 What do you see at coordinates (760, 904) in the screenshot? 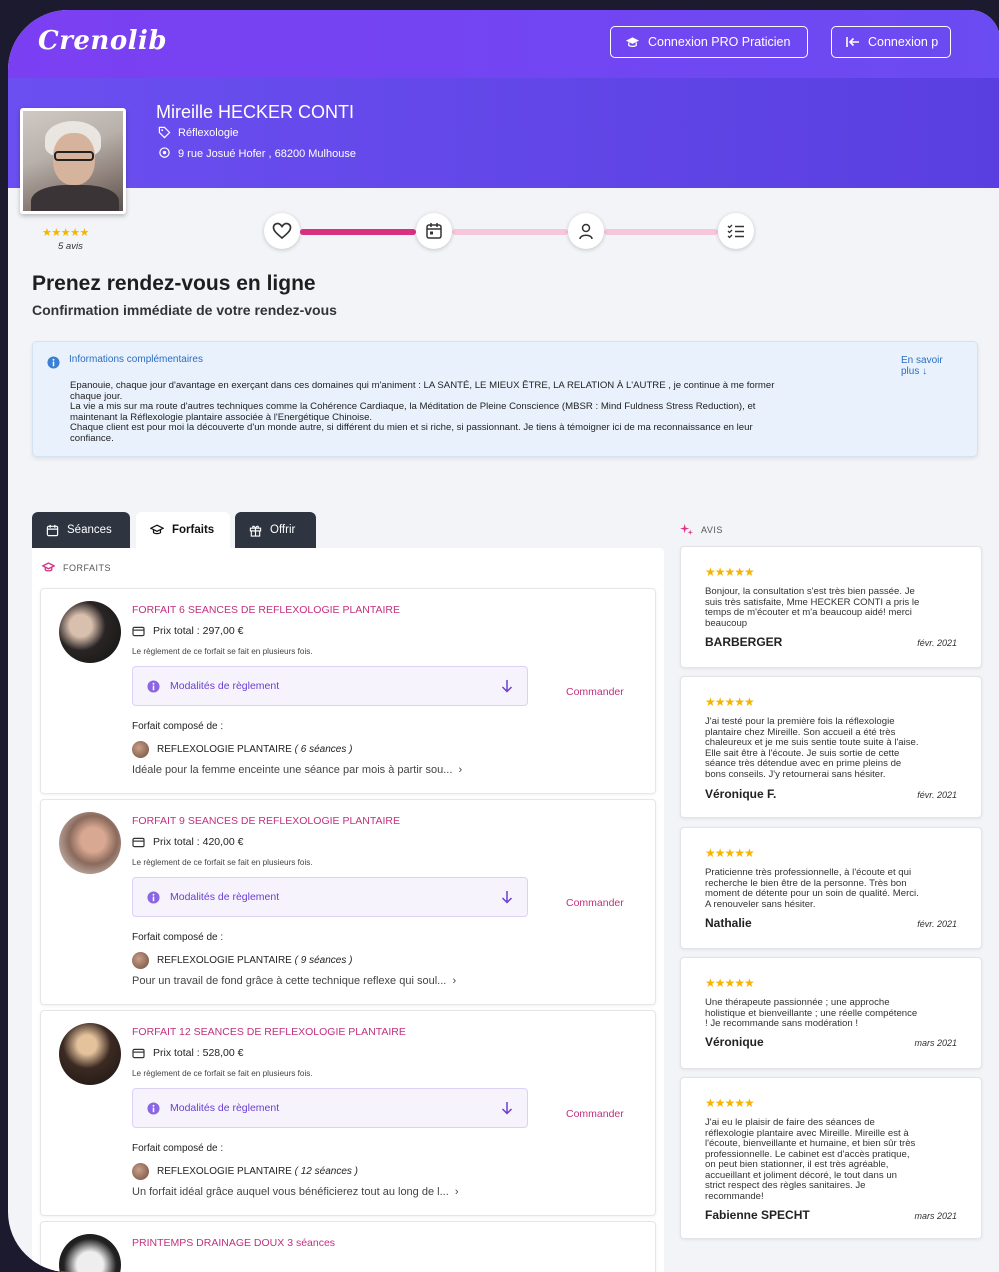
I see `review-line: A renouveler sans hésiter.` at bounding box center [760, 904].